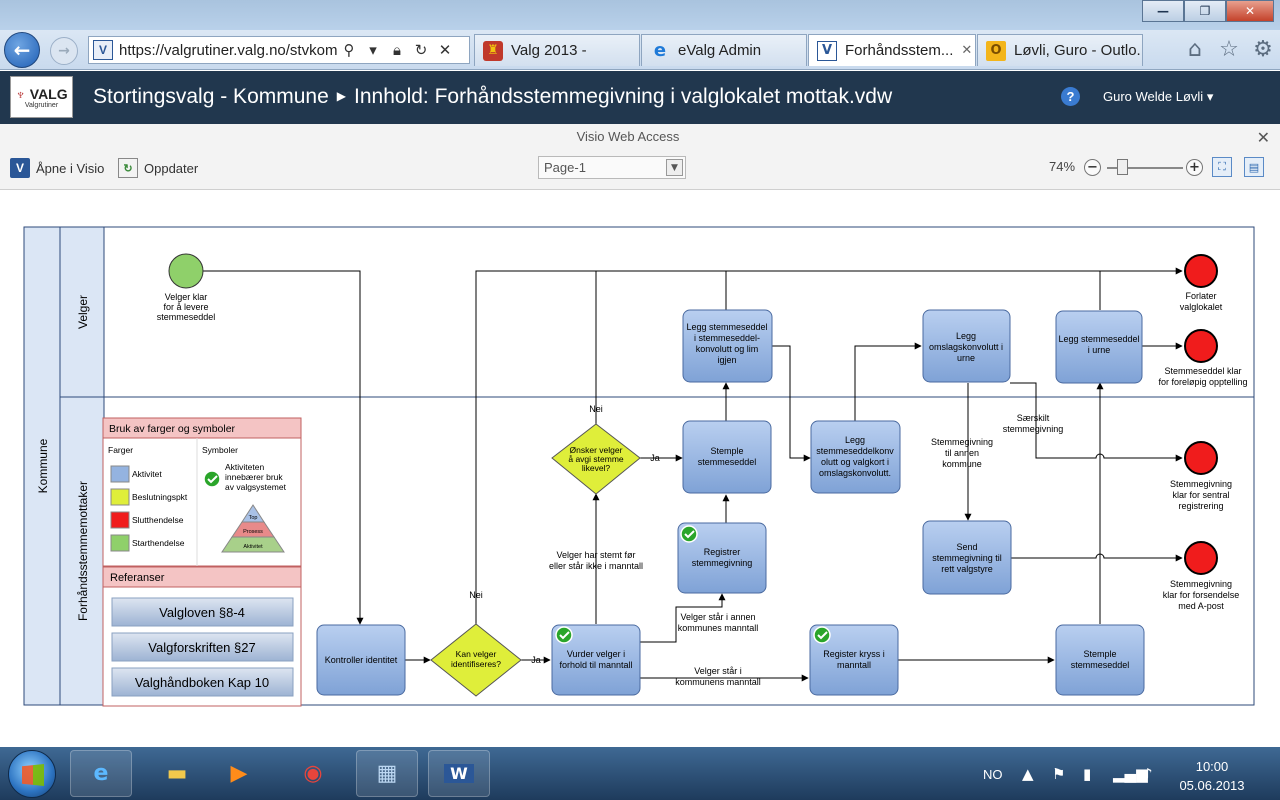 The width and height of the screenshot is (1280, 800). Describe the element at coordinates (966, 547) in the screenshot. I see `text-line: Send` at that location.